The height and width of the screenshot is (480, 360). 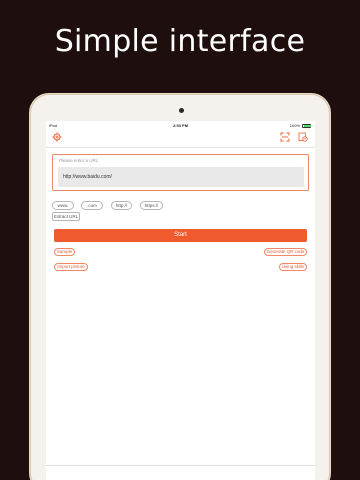 I want to click on battery-icon, so click(x=306, y=125).